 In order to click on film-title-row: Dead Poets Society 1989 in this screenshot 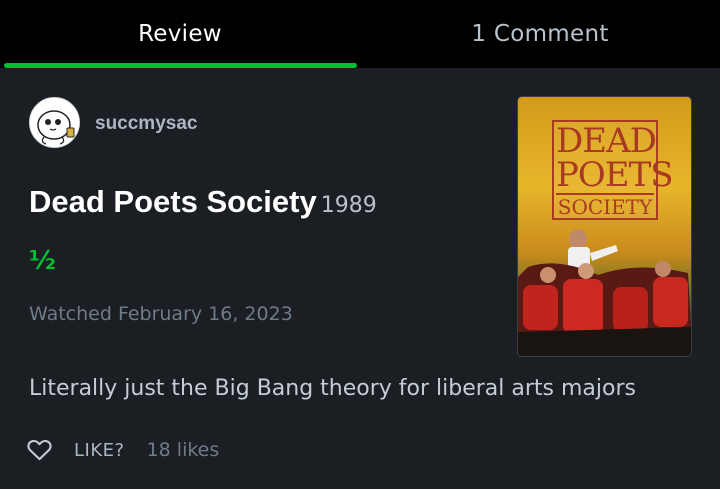, I will do `click(203, 202)`.